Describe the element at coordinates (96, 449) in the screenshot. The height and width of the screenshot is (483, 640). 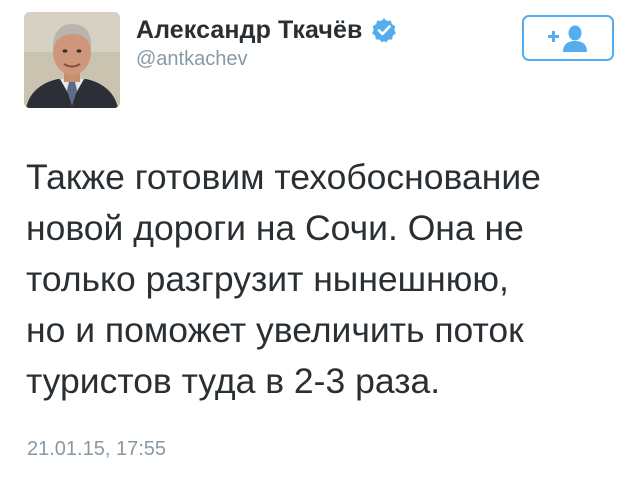
I see `tweet-timestamp: 21.01.15, 17:55` at that location.